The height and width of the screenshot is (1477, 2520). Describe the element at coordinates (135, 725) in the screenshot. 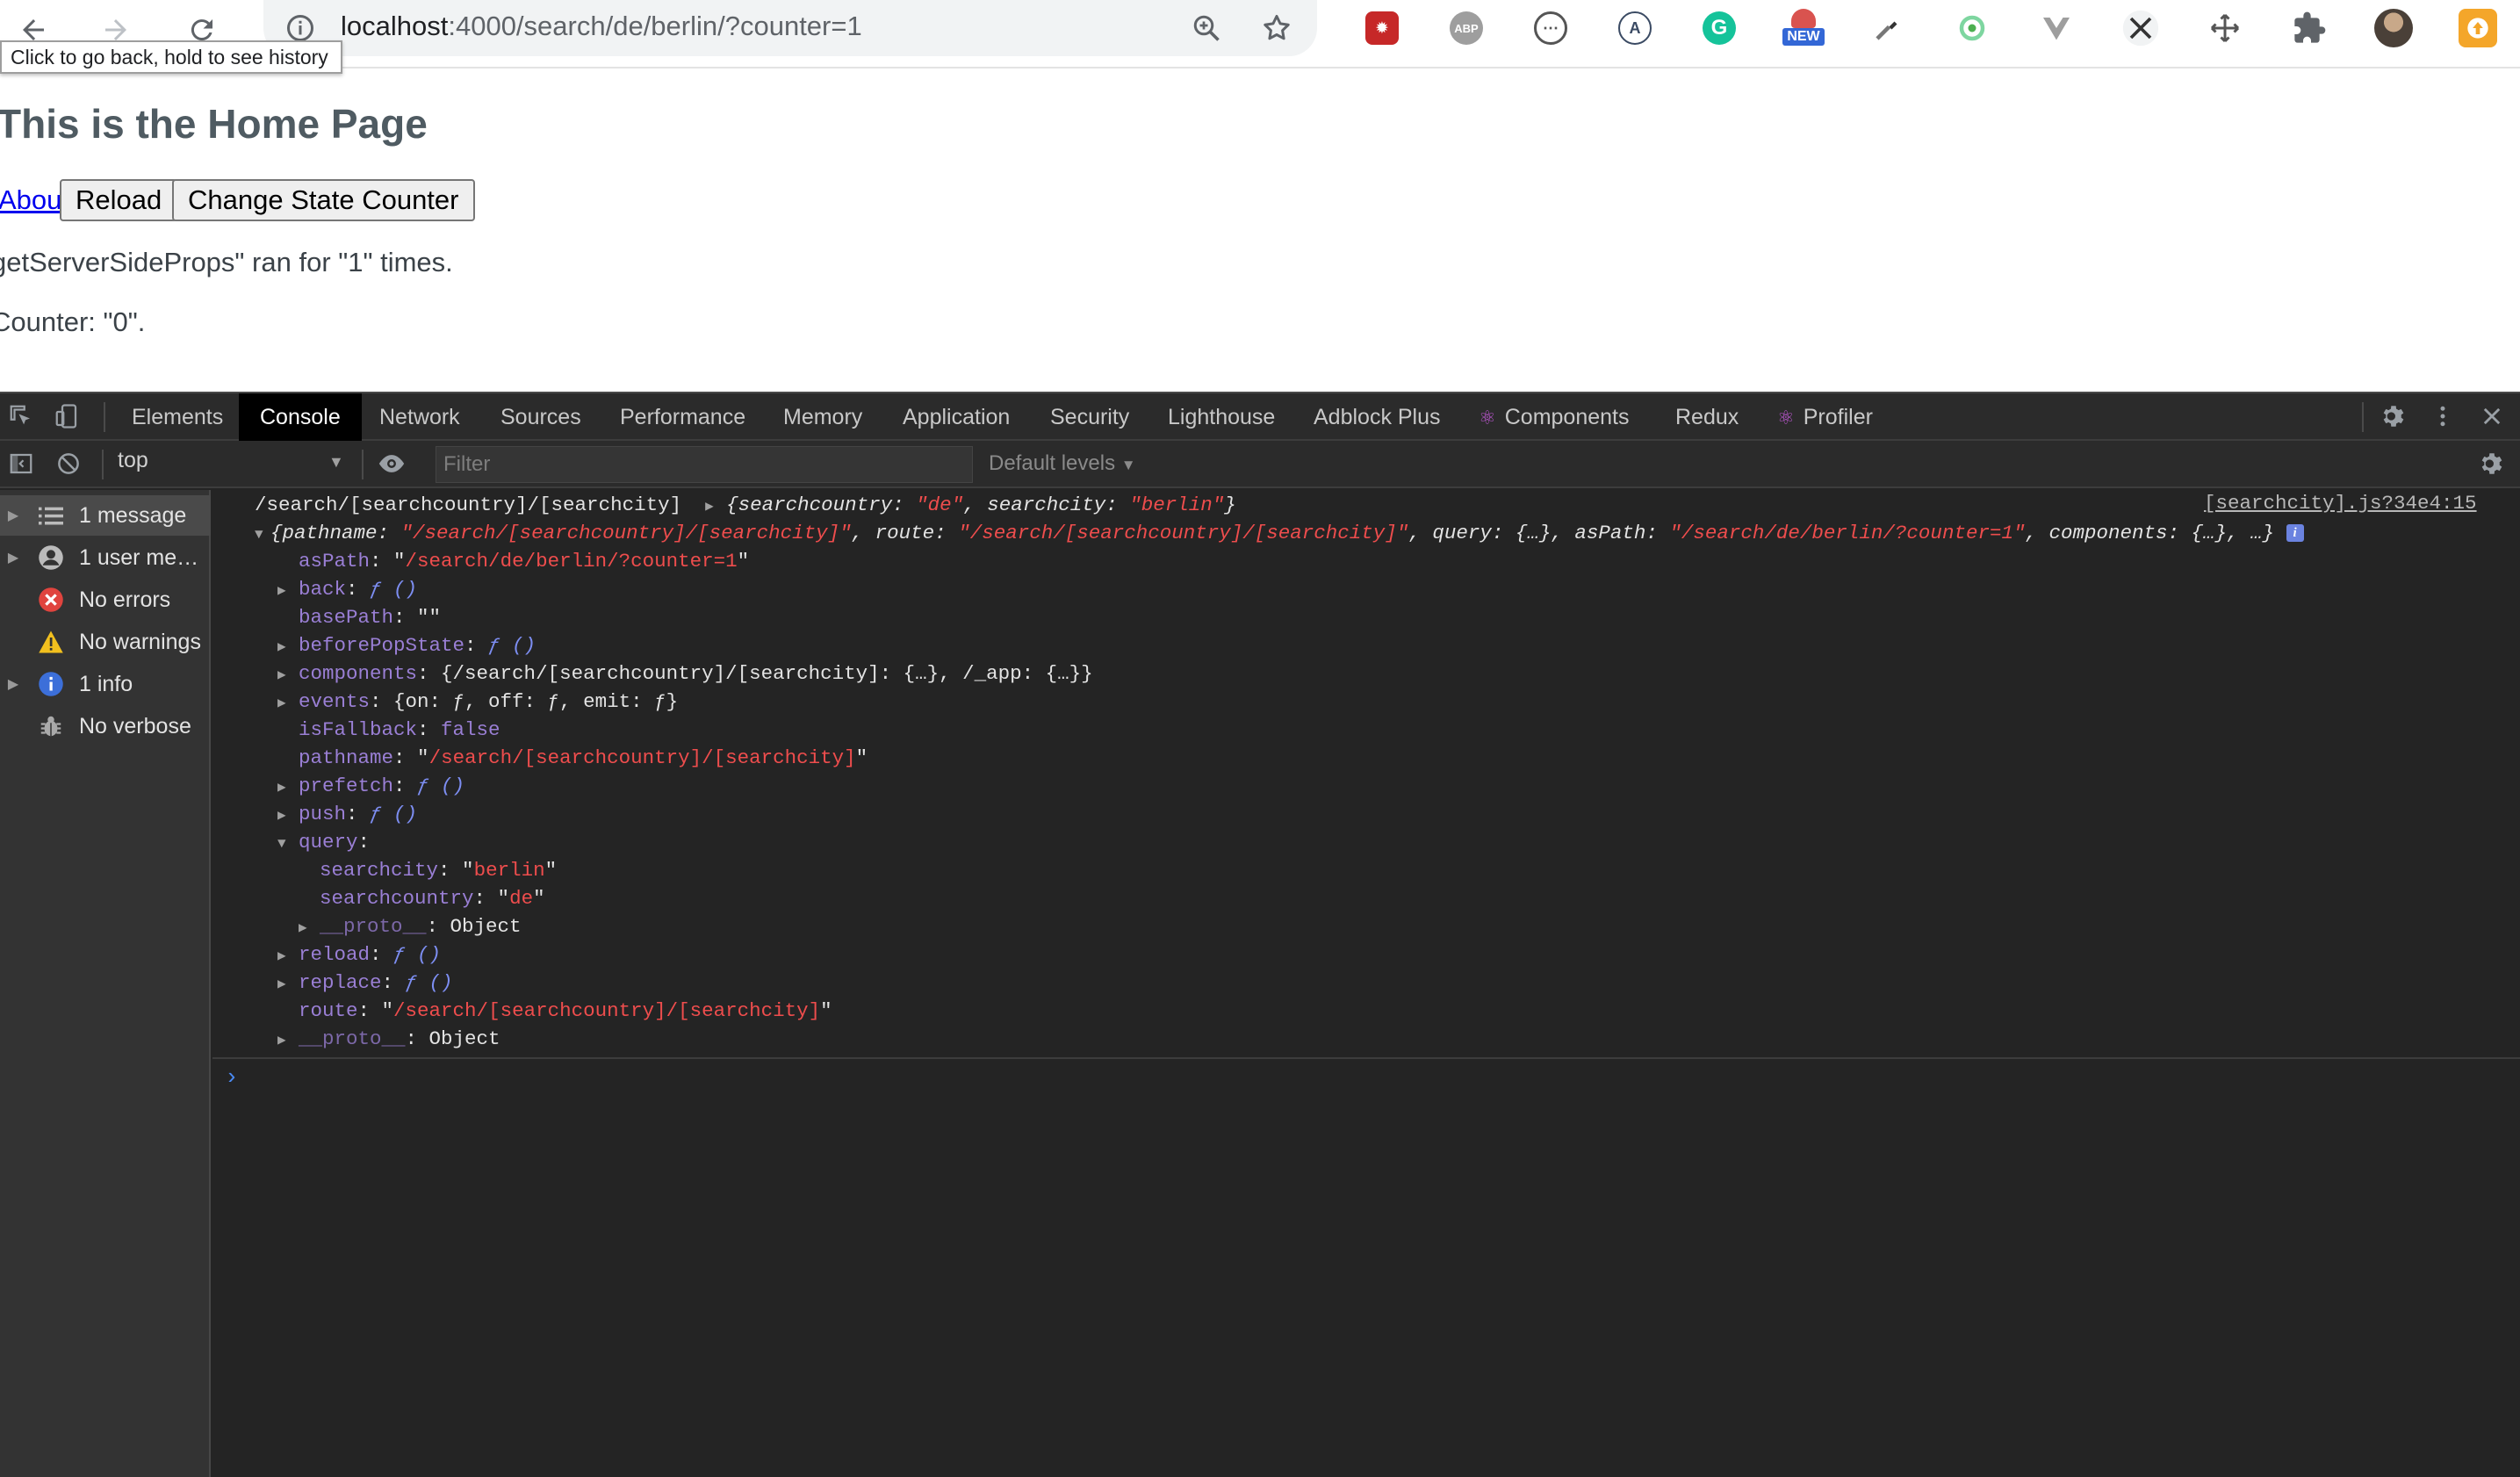

I see `sidebar-item-label: No verbose` at that location.